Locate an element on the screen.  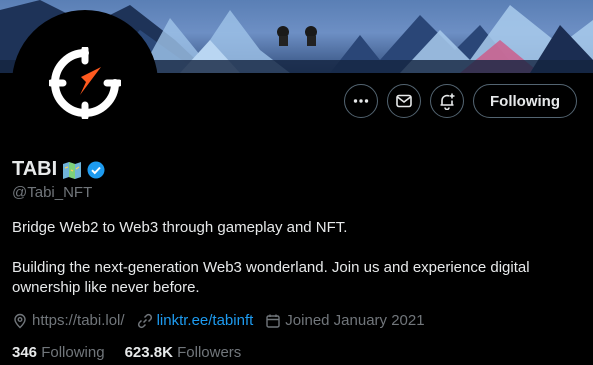
tabi-logo-icon is located at coordinates (85, 83).